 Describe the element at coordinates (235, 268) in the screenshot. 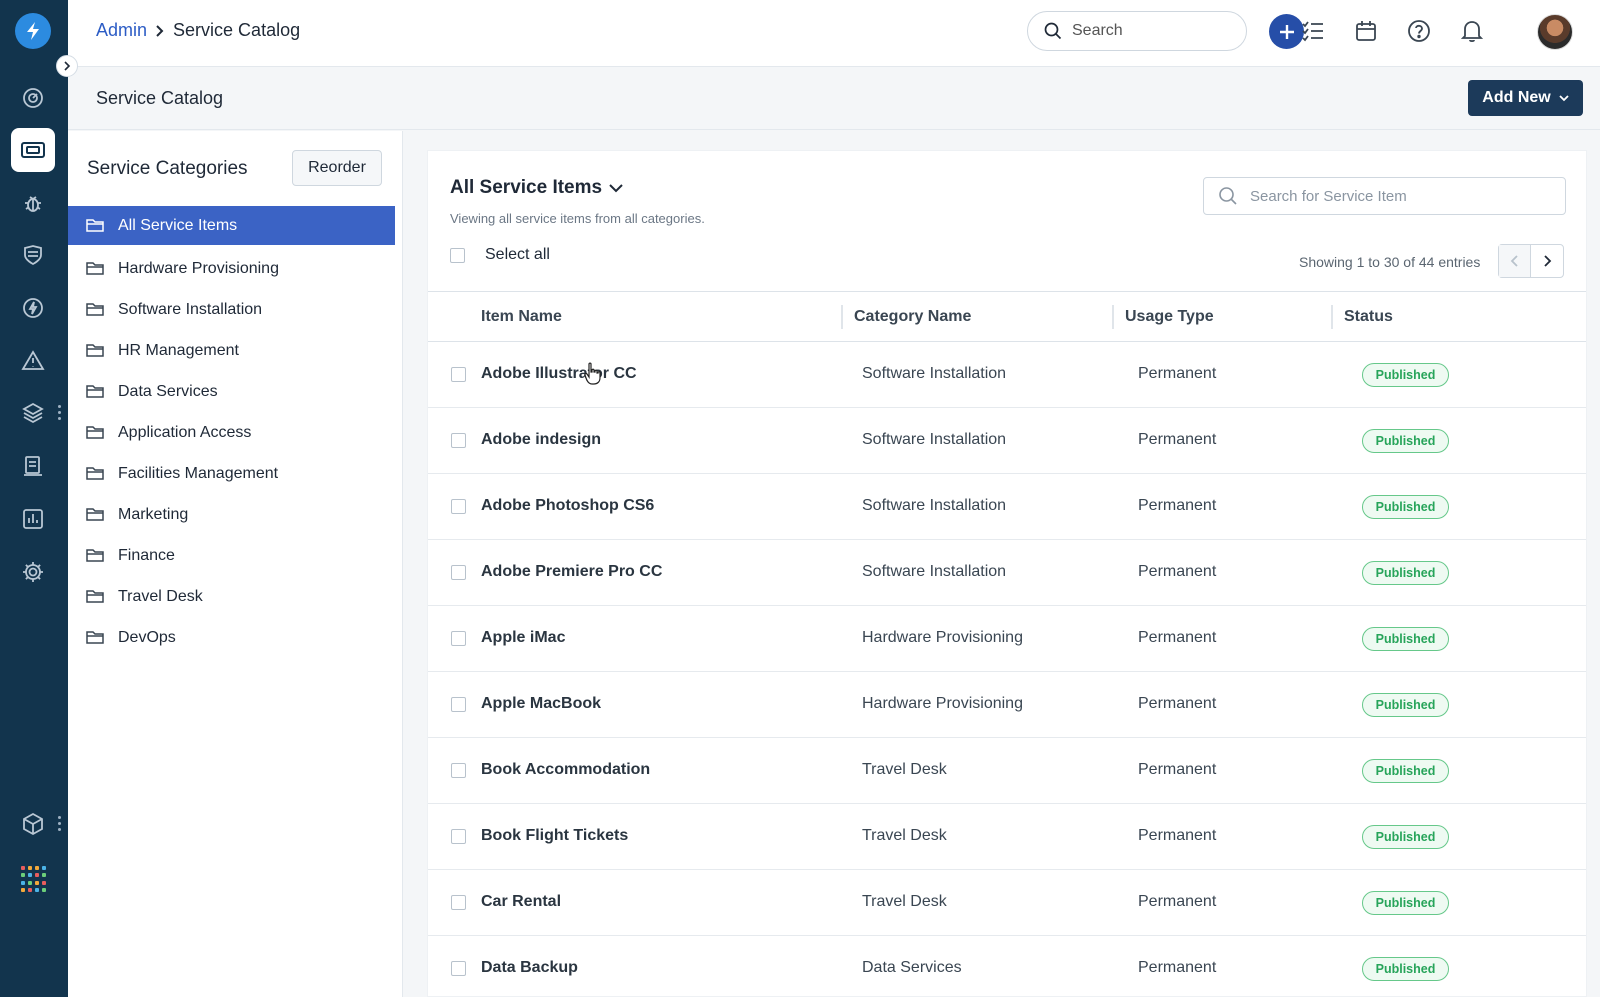

I see `category-item: Hardware Provisioning` at that location.